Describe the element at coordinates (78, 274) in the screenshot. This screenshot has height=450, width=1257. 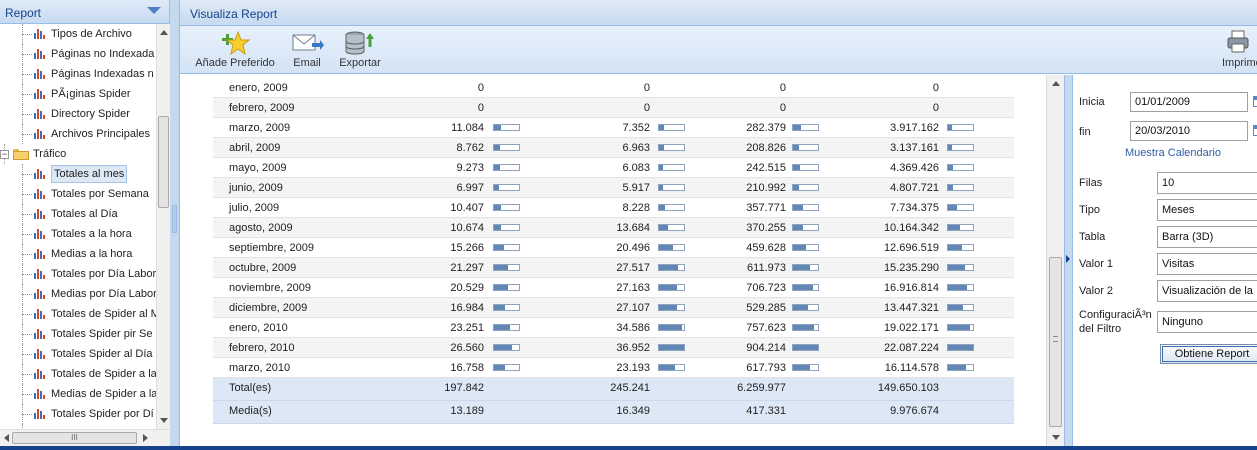
I see `tree-item: Totales por Día Labor` at that location.